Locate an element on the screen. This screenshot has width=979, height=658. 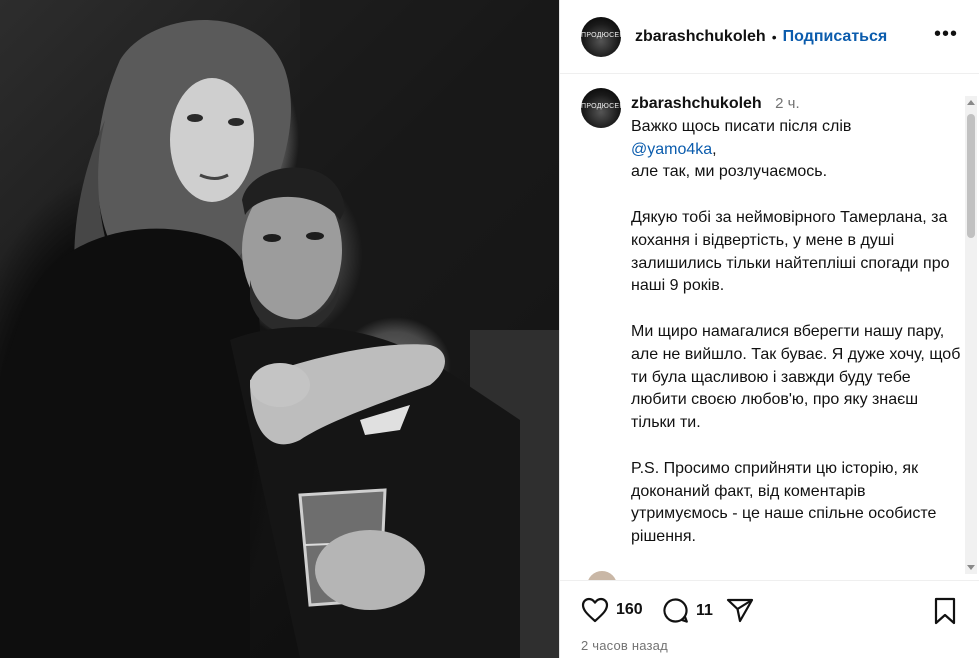
caption-avatar: ПРОДЮСЕР is located at coordinates (601, 108).